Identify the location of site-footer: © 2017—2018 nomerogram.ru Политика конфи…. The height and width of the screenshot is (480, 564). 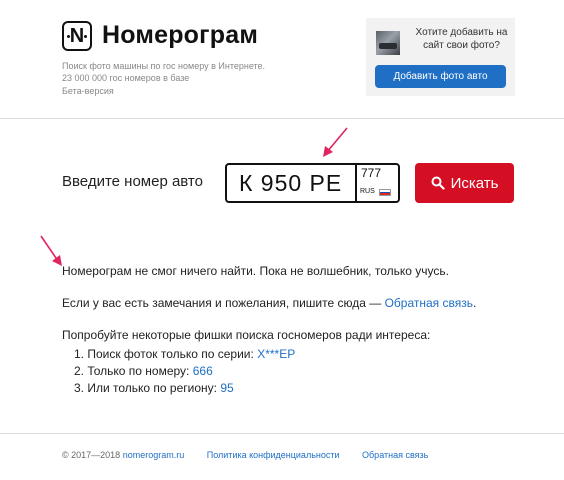
(245, 455).